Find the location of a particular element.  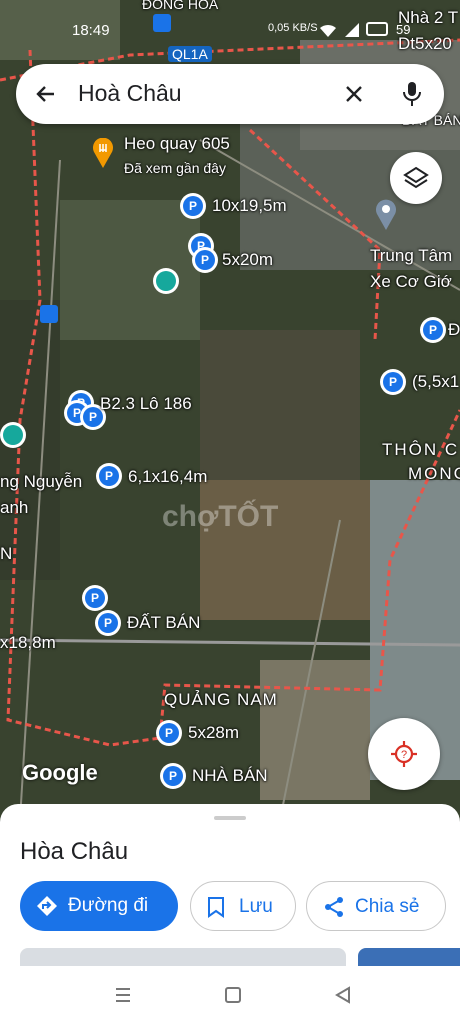

google-attribution: Google is located at coordinates (60, 772).